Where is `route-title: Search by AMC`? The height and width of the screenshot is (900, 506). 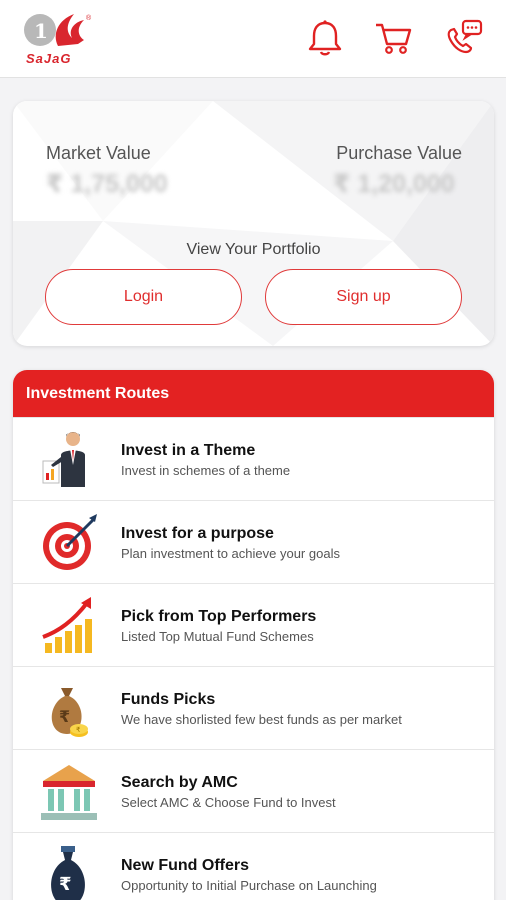 route-title: Search by AMC is located at coordinates (179, 782).